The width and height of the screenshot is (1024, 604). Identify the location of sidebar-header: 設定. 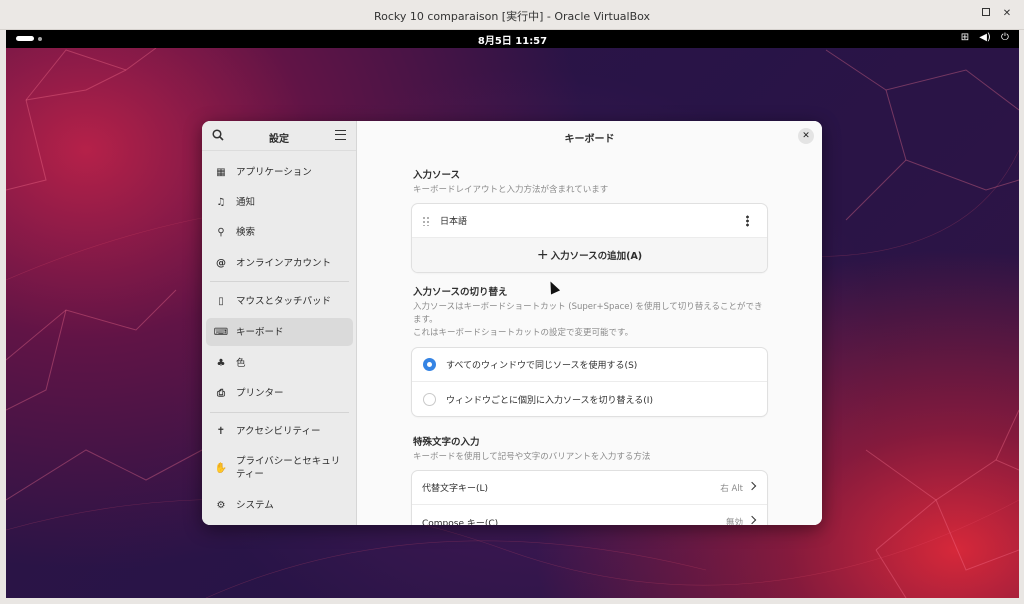
(279, 136).